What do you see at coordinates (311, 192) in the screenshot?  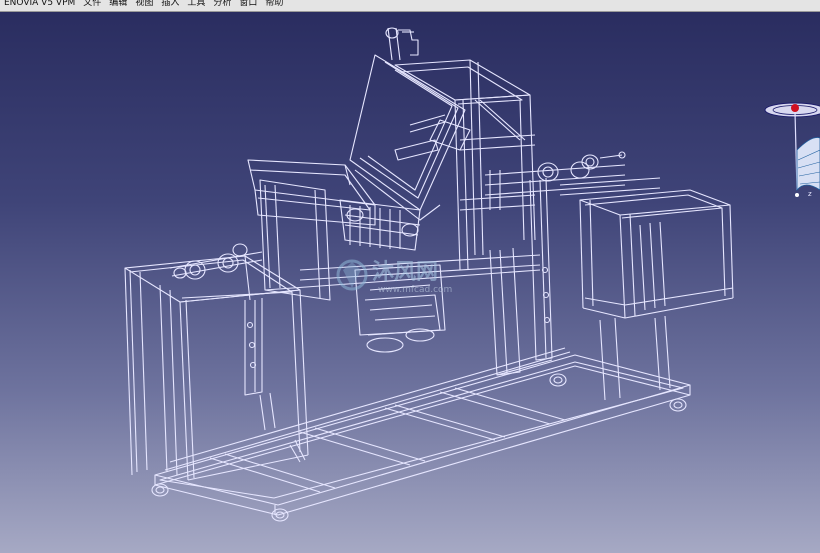 I see `hopper` at bounding box center [311, 192].